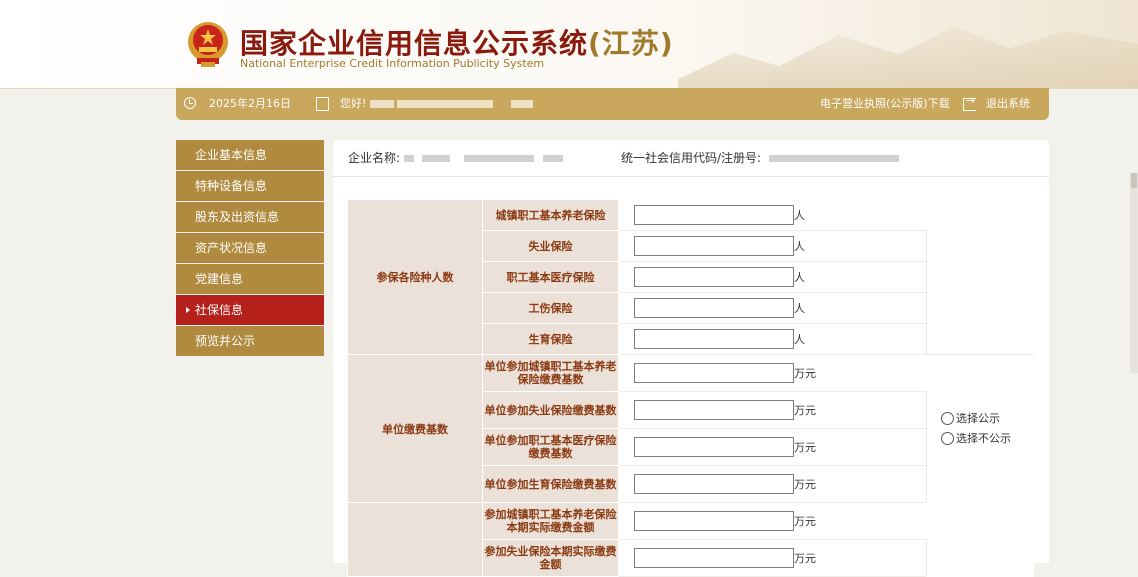 This screenshot has width=1138, height=577. What do you see at coordinates (550, 339) in the screenshot?
I see `row-label: 生育保险` at bounding box center [550, 339].